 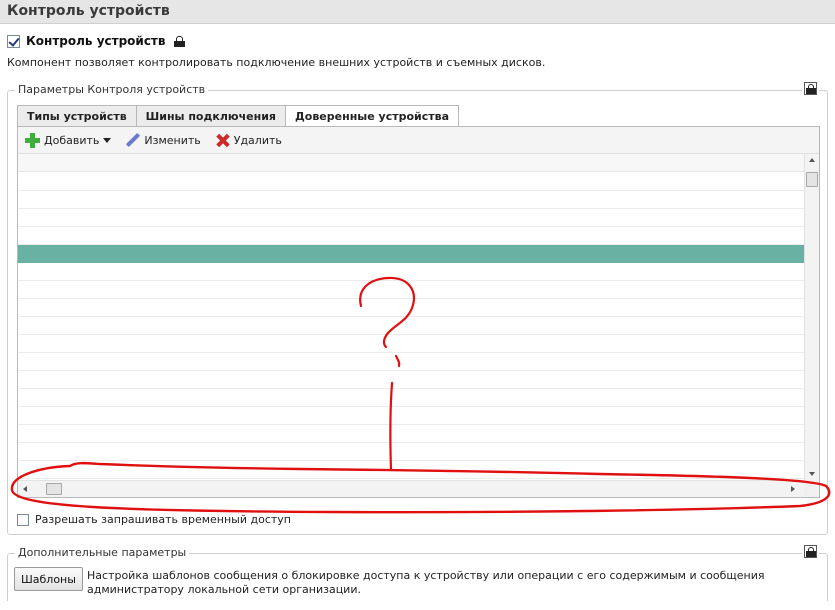 I want to click on tab-trusted-devices: Доверенные устройства, so click(x=372, y=116).